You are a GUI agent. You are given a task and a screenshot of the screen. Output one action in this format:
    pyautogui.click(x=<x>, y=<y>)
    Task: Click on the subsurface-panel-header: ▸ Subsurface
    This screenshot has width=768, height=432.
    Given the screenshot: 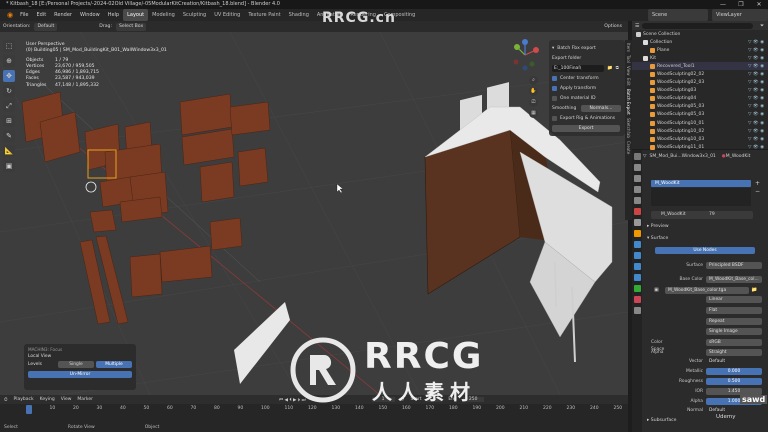 What is the action you would take?
    pyautogui.click(x=662, y=420)
    